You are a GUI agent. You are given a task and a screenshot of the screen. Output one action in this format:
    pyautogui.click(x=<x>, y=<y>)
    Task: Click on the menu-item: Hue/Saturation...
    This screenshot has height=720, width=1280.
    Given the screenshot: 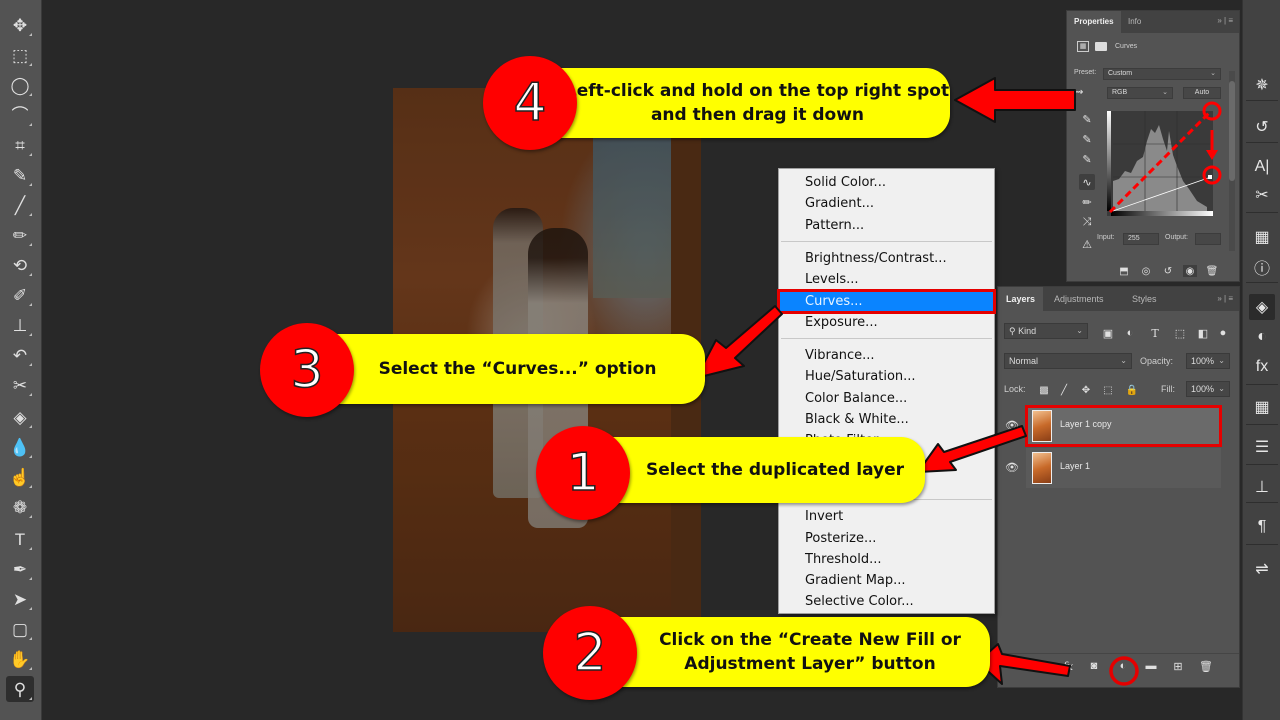 What is the action you would take?
    pyautogui.click(x=886, y=376)
    